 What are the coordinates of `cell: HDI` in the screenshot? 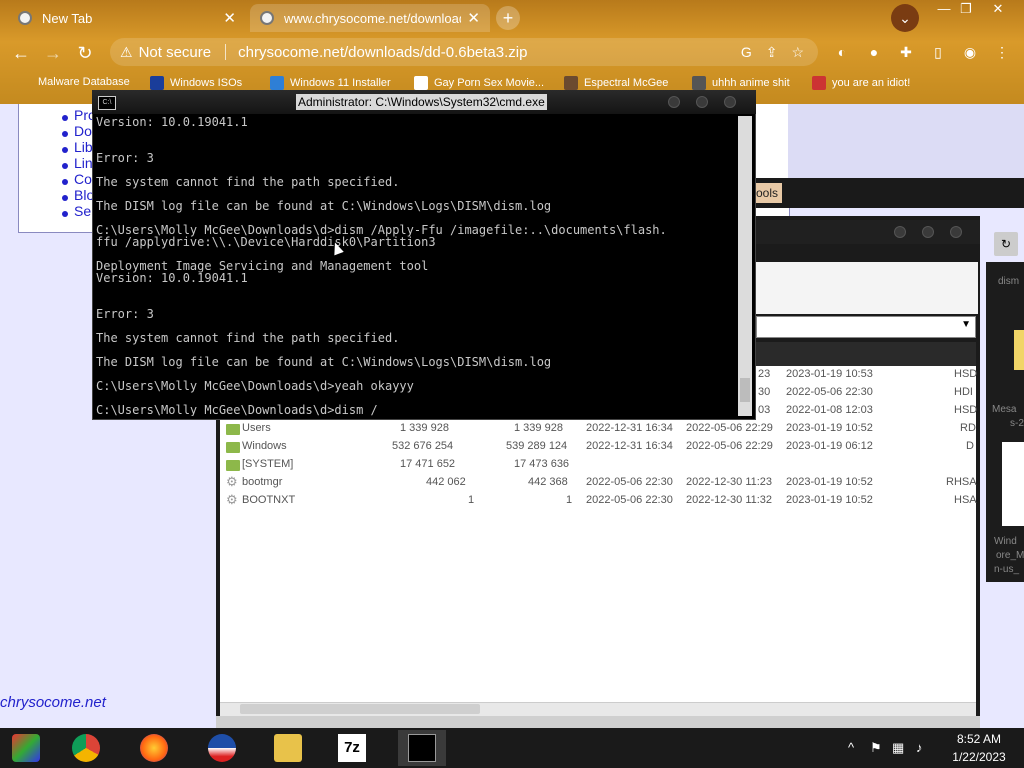 It's located at (963, 392).